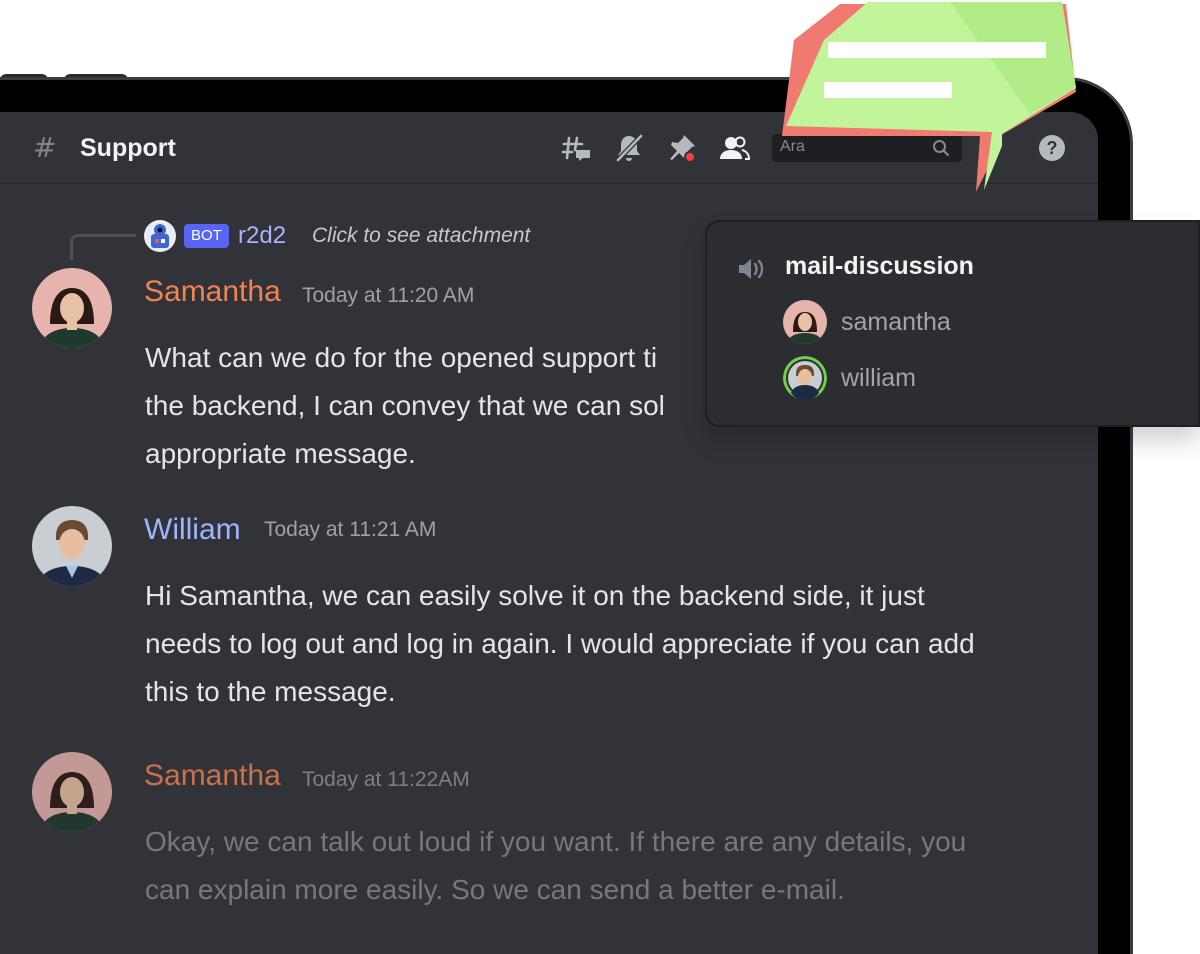 Image resolution: width=1200 pixels, height=954 pixels. Describe the element at coordinates (386, 779) in the screenshot. I see `message-timestamp: Today at 11:22AM` at that location.